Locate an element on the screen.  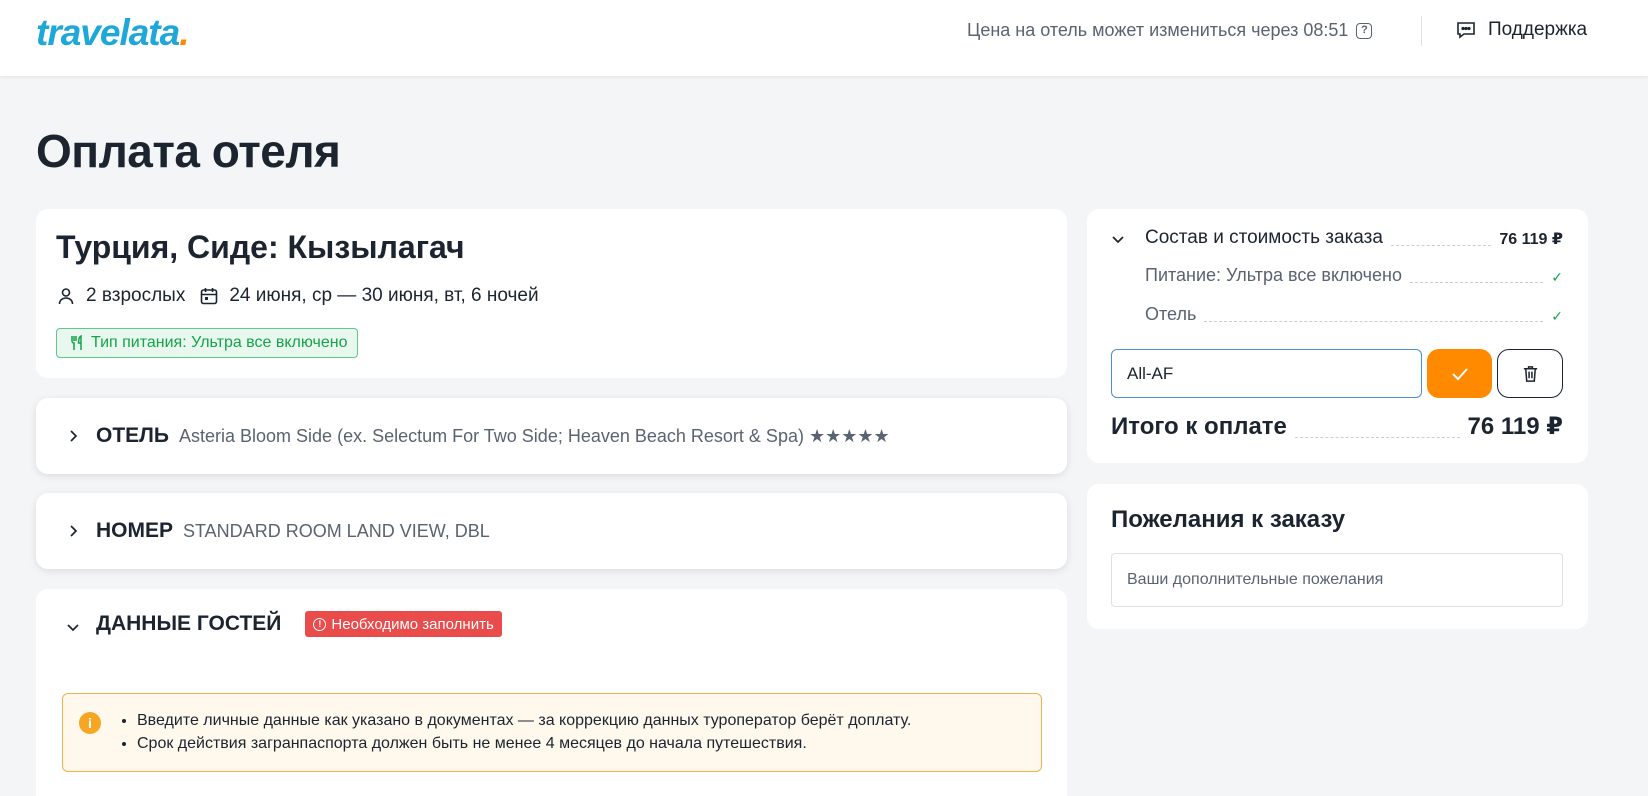
summary-item-meal: Питание: Ультра все включено ✓ is located at coordinates (1354, 275).